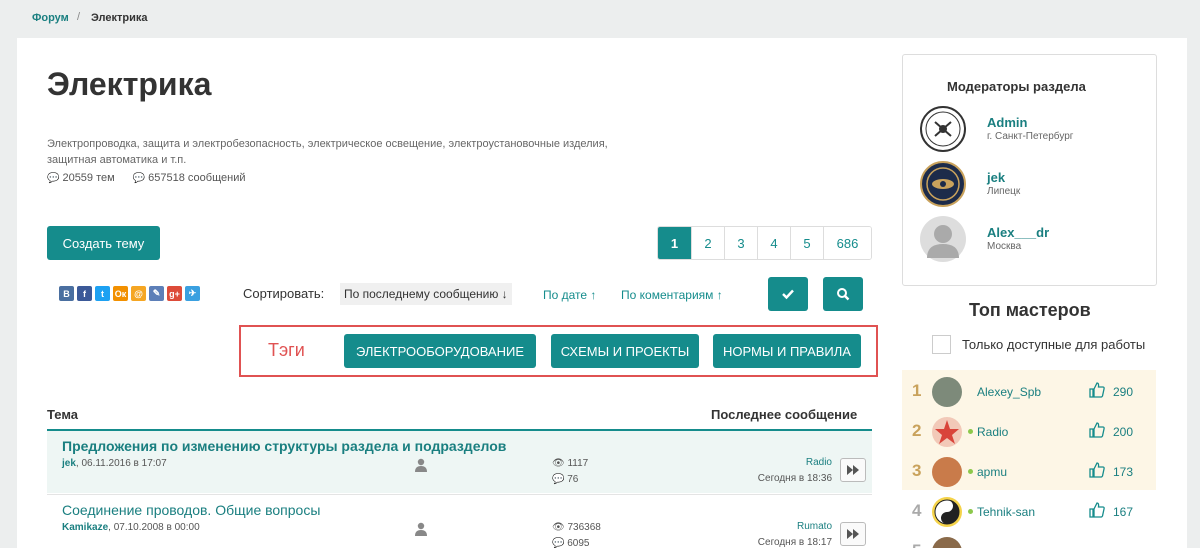 Image resolution: width=1200 pixels, height=548 pixels. What do you see at coordinates (917, 430) in the screenshot?
I see `master-rank: 2` at bounding box center [917, 430].